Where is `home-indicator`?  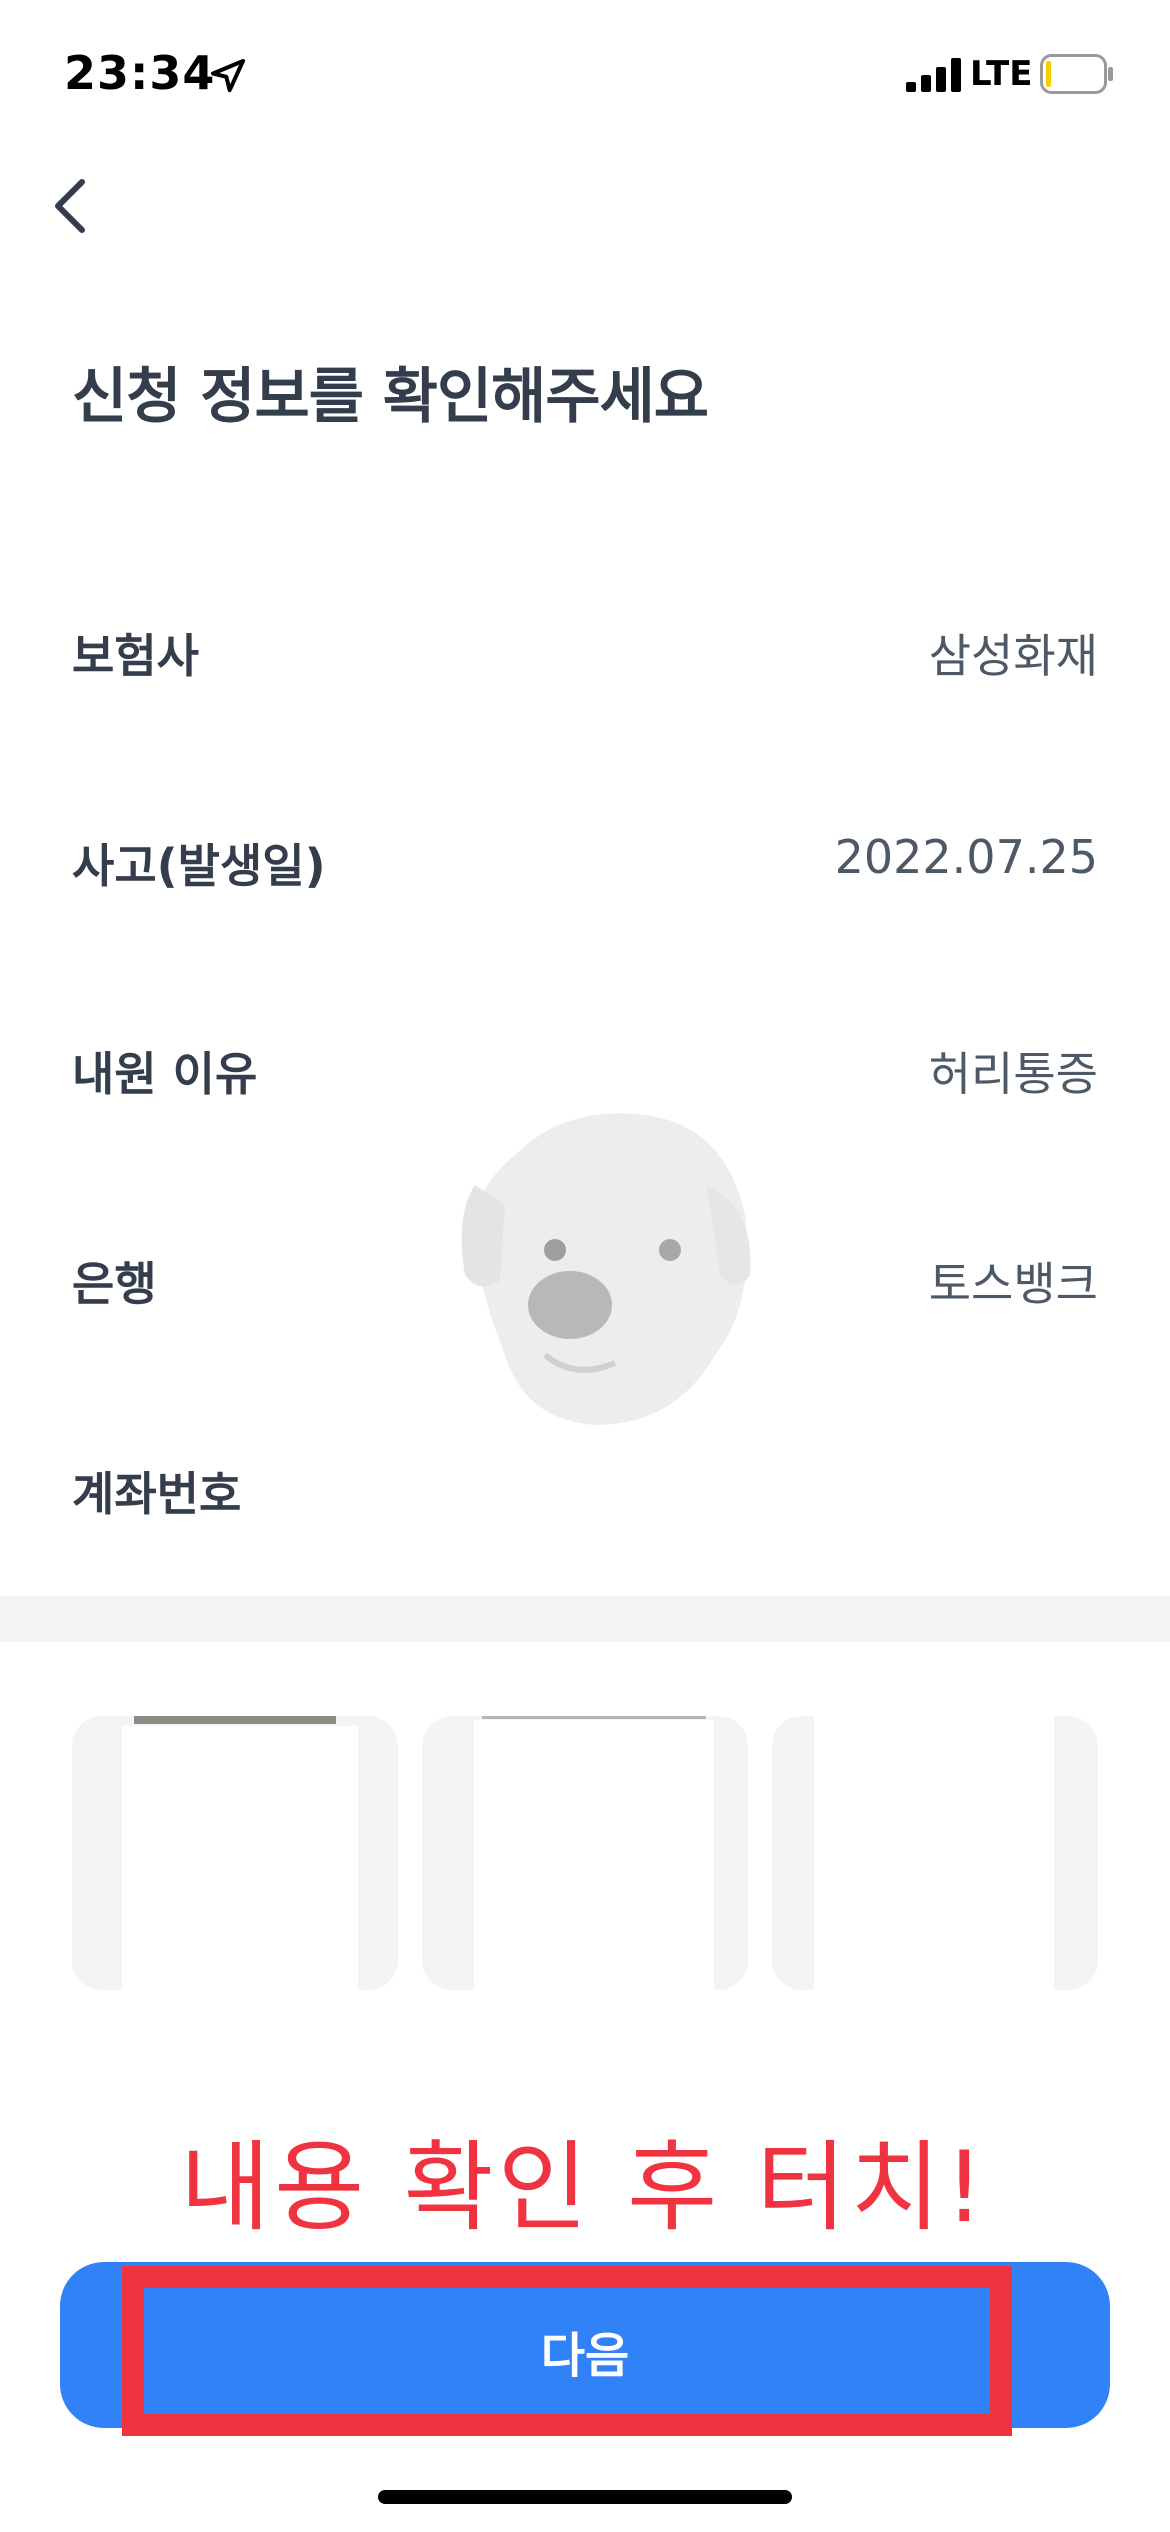 home-indicator is located at coordinates (585, 2497).